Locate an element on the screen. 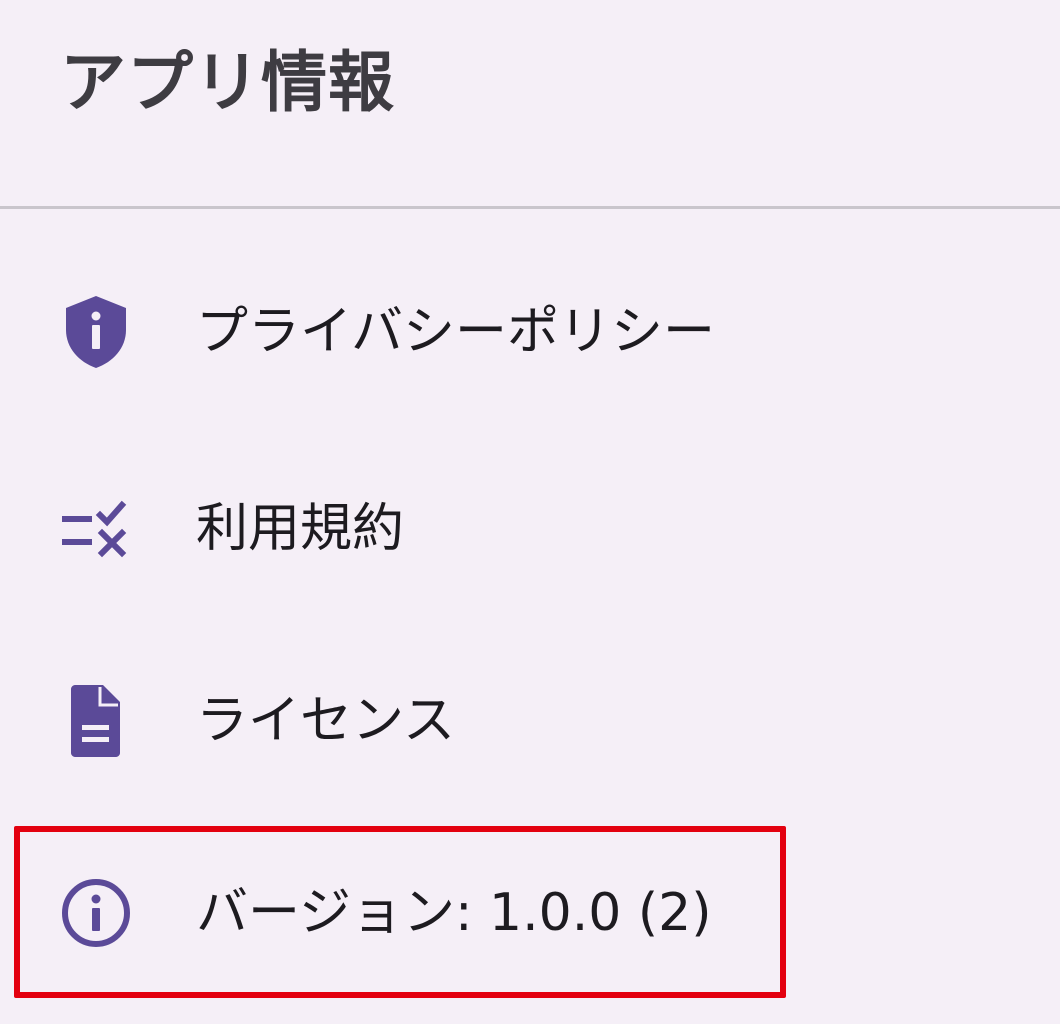  shield-info-icon is located at coordinates (96, 332).